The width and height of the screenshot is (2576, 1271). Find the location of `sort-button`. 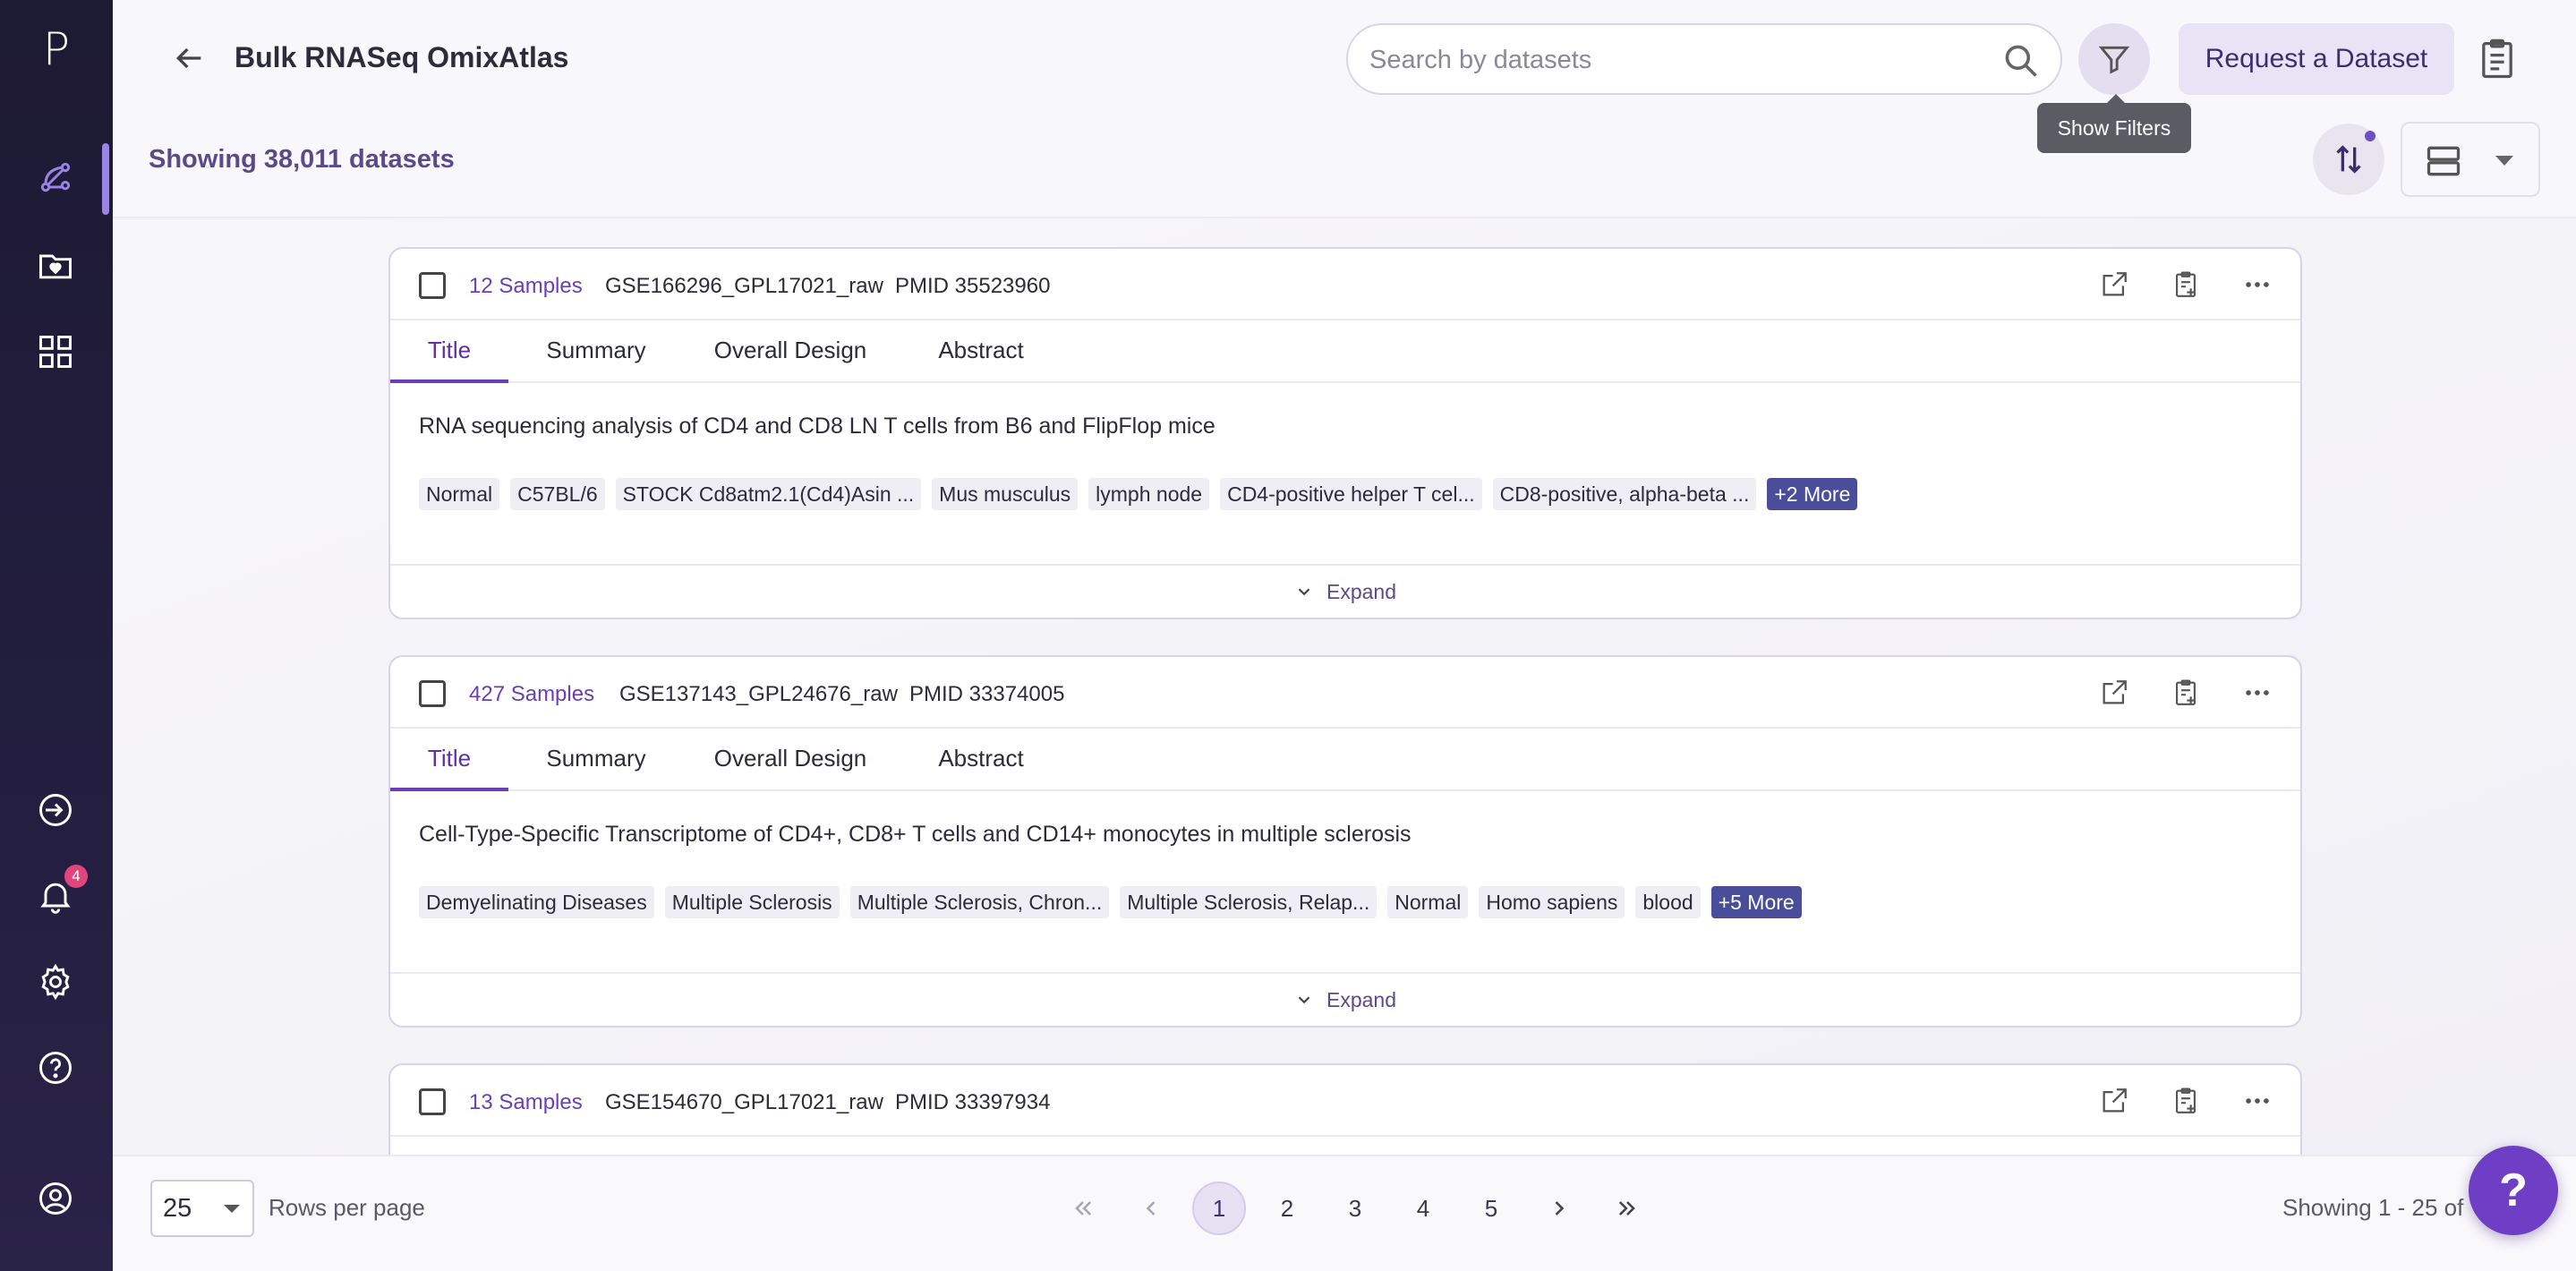

sort-button is located at coordinates (2348, 159).